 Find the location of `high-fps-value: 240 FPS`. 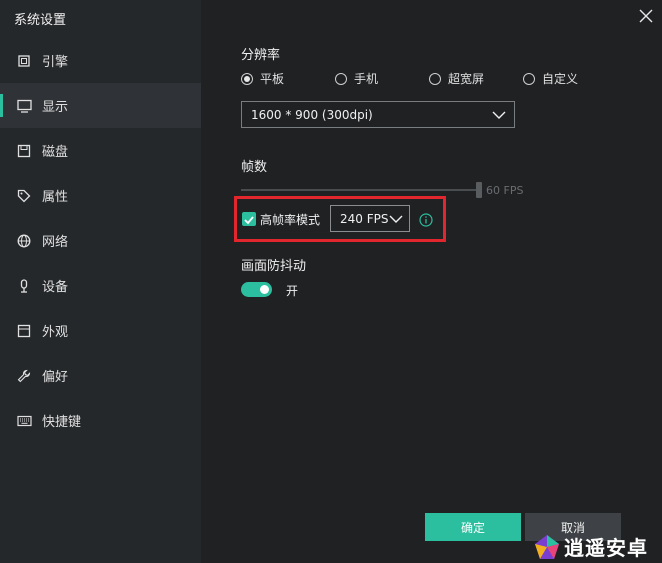

high-fps-value: 240 FPS is located at coordinates (364, 218).